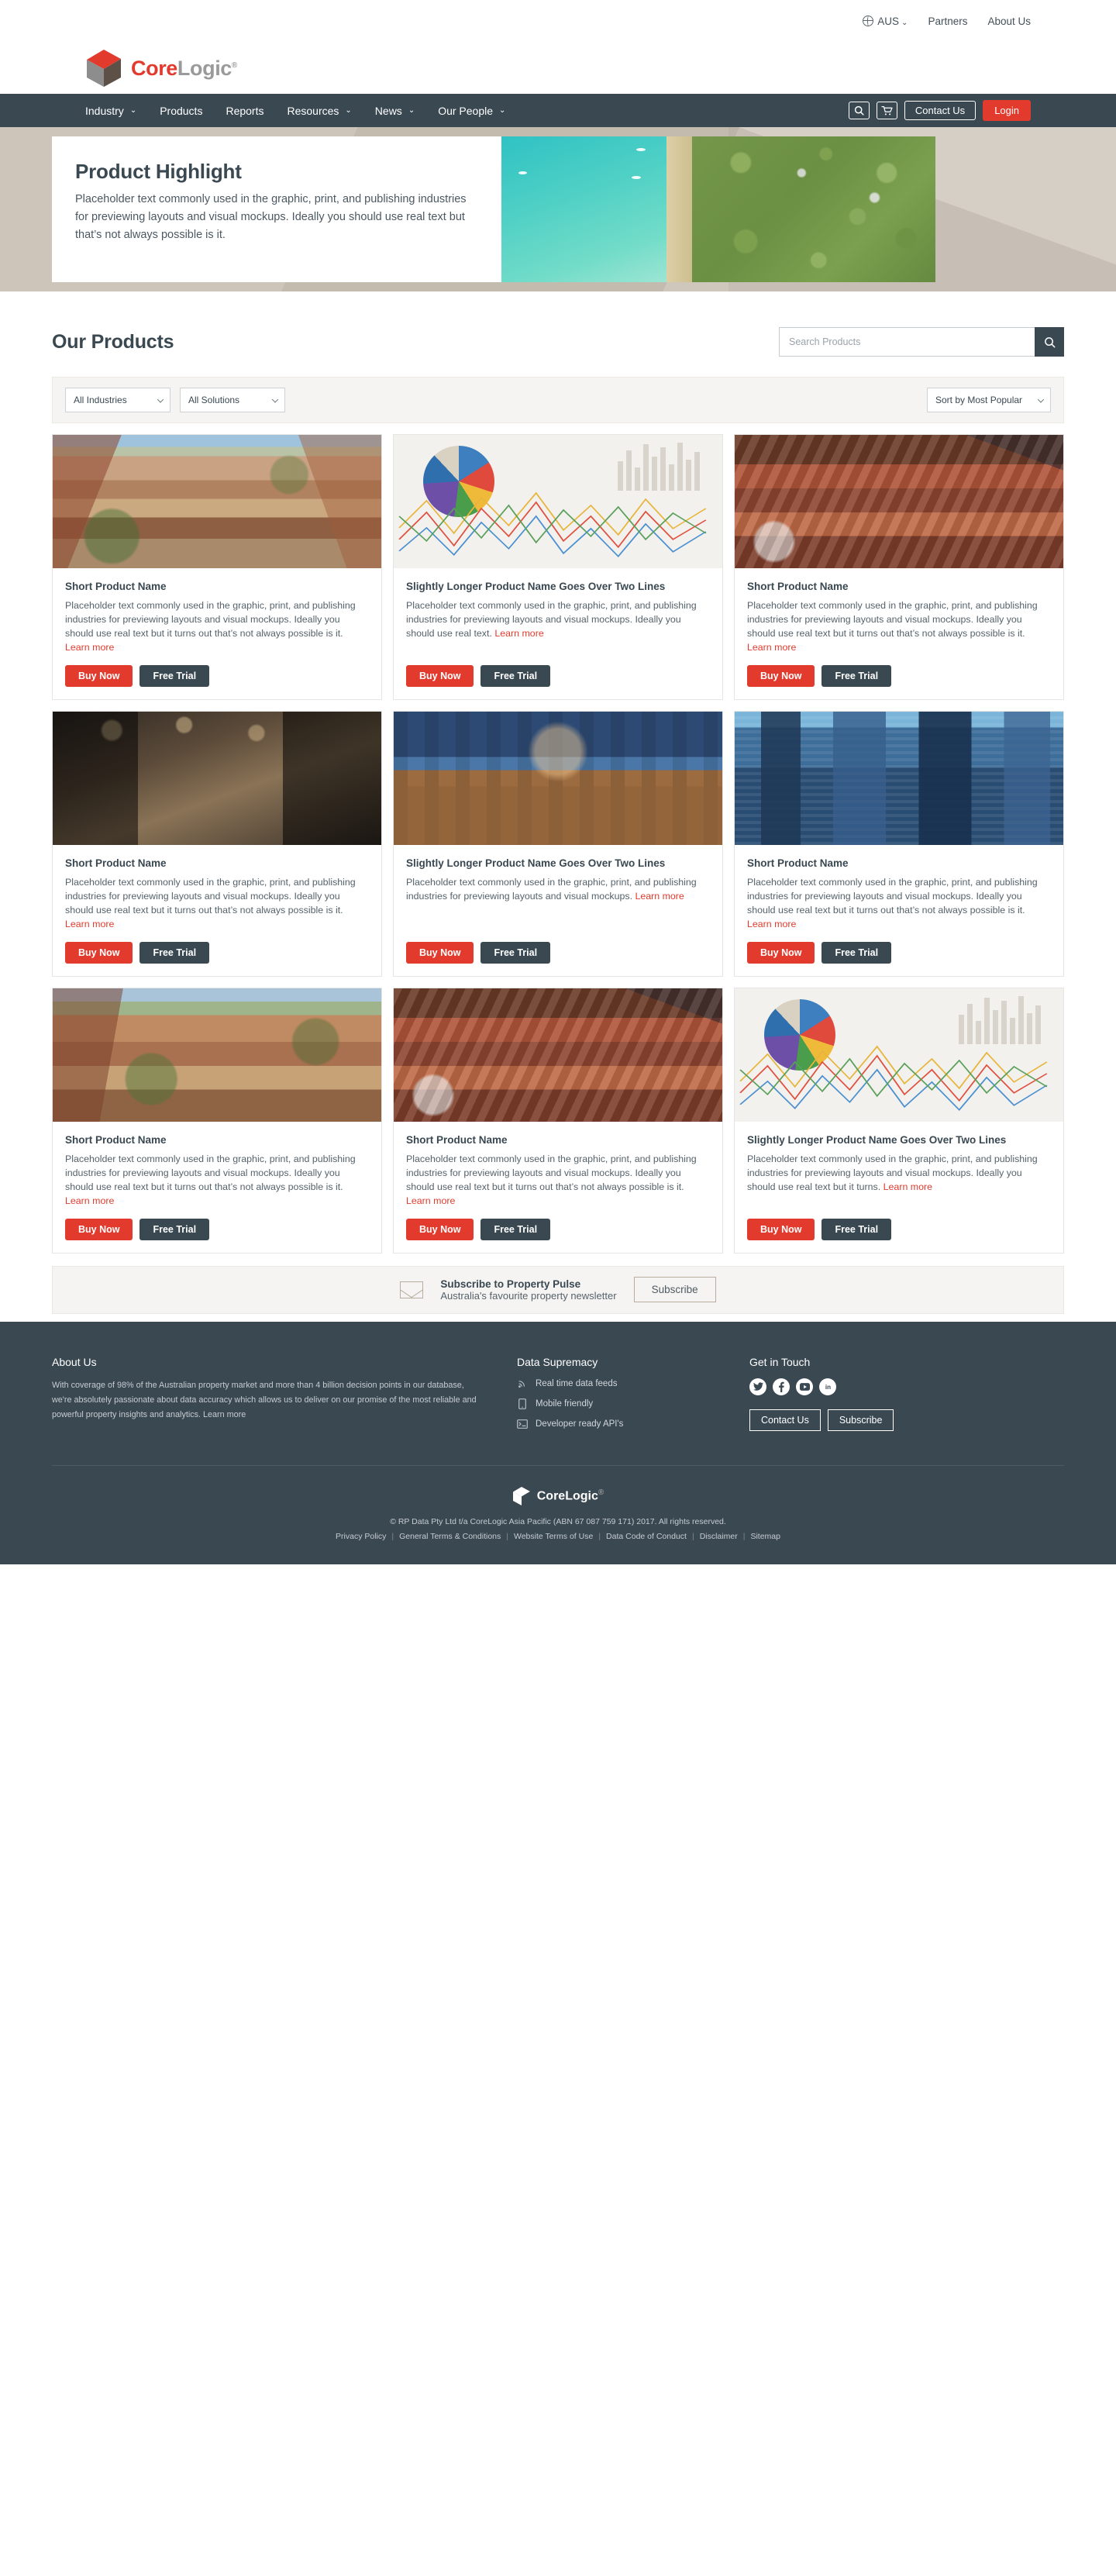 This screenshot has width=1116, height=2576. What do you see at coordinates (765, 1536) in the screenshot?
I see `legal-link: Sitemap` at bounding box center [765, 1536].